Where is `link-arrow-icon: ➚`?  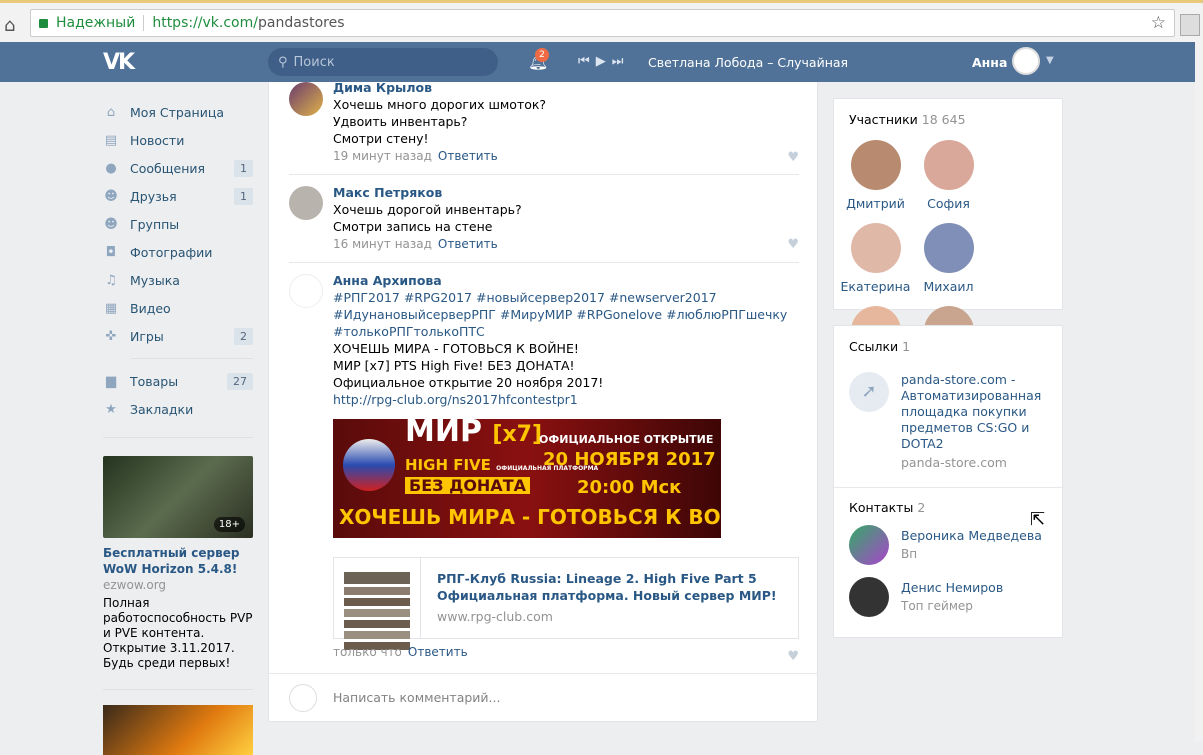
link-arrow-icon: ➚ is located at coordinates (869, 392).